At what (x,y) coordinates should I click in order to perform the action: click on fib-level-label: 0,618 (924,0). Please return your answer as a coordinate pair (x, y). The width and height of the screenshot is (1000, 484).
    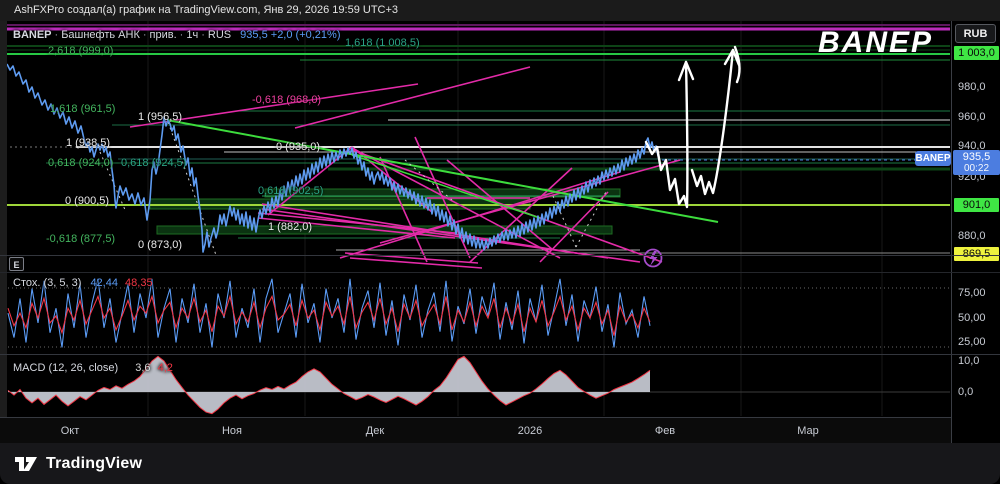
    Looking at the image, I should click on (81, 163).